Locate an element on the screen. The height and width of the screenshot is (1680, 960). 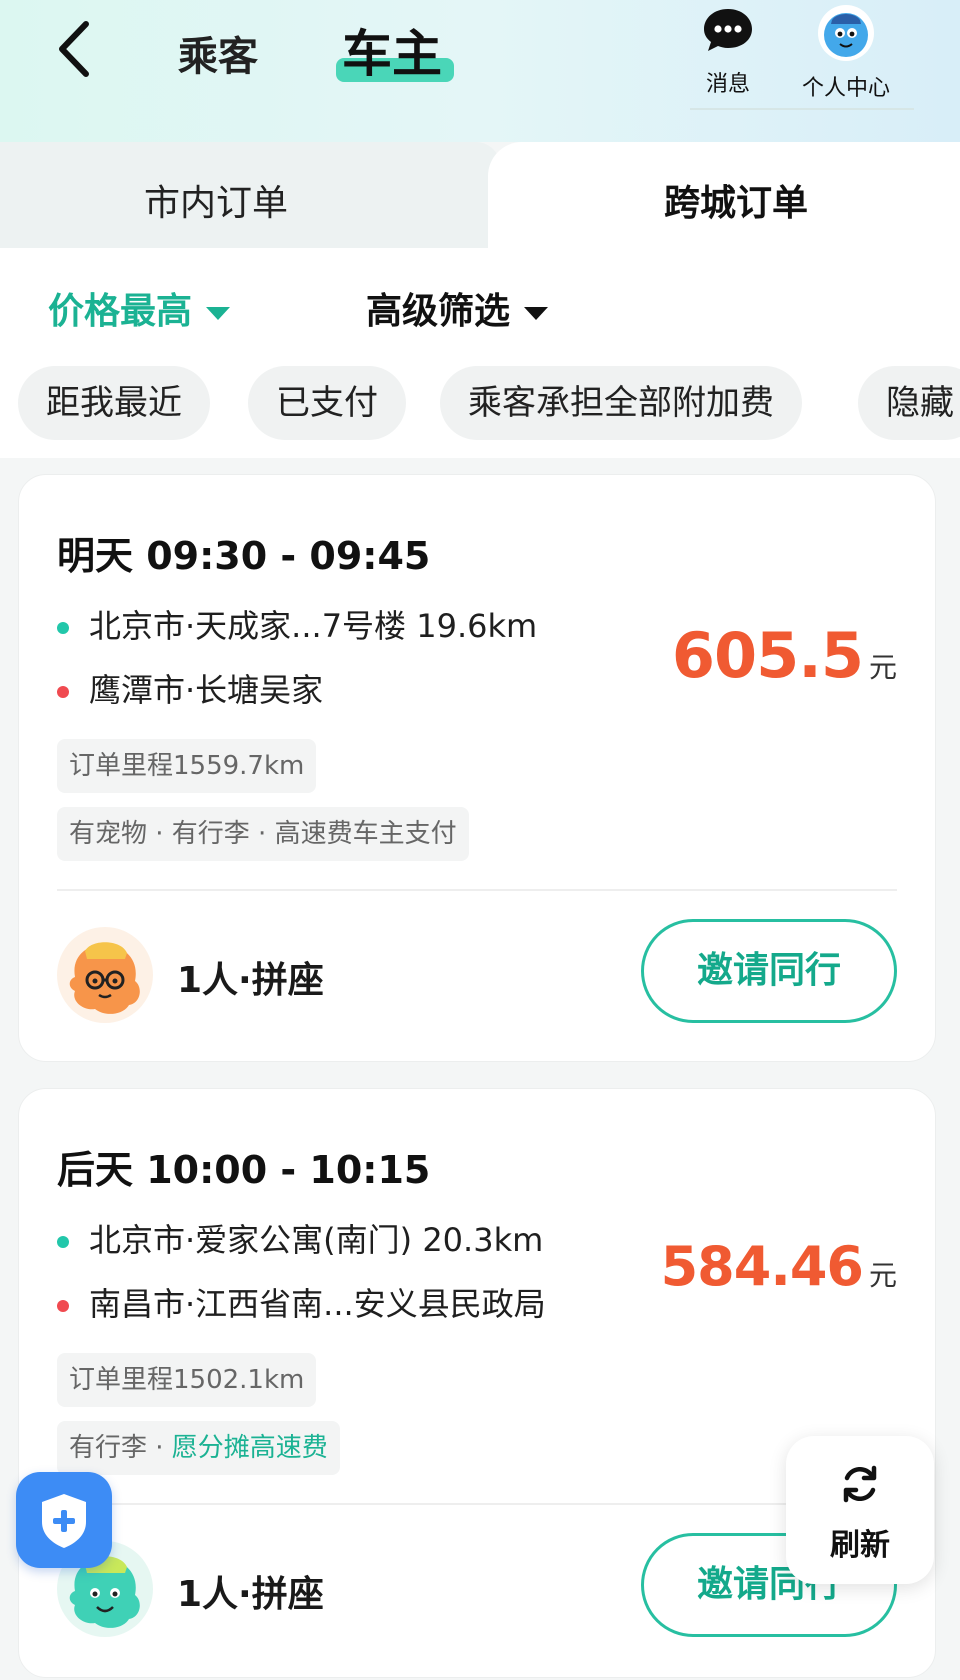
invite-button: 邀请同行 is located at coordinates (769, 971).